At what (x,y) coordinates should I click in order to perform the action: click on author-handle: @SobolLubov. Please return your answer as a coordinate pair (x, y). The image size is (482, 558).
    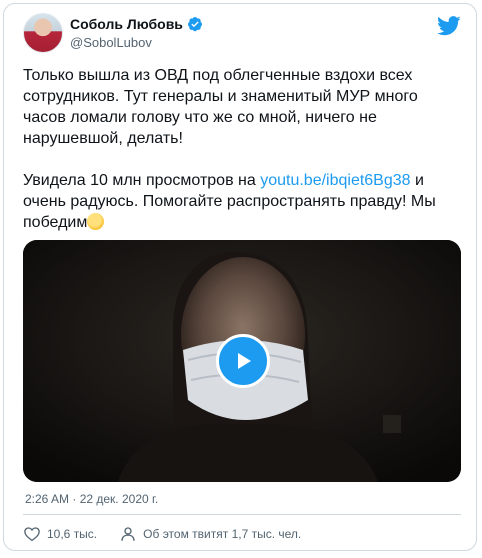
    Looking at the image, I should click on (111, 42).